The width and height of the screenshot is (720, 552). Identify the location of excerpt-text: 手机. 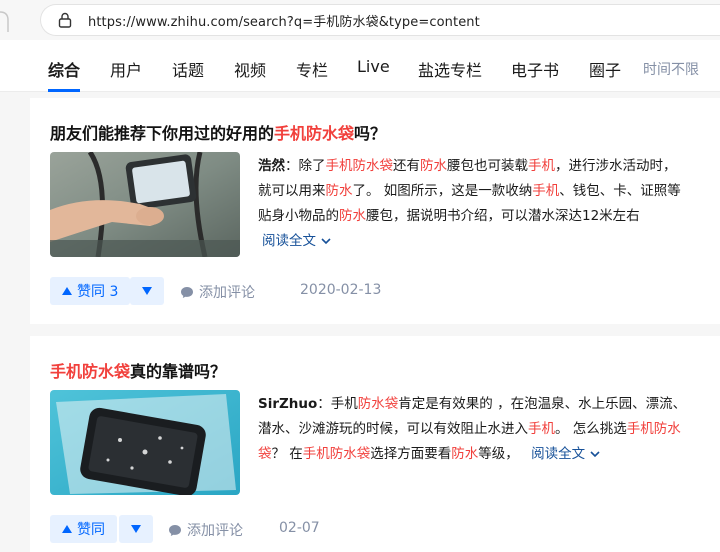
(344, 404).